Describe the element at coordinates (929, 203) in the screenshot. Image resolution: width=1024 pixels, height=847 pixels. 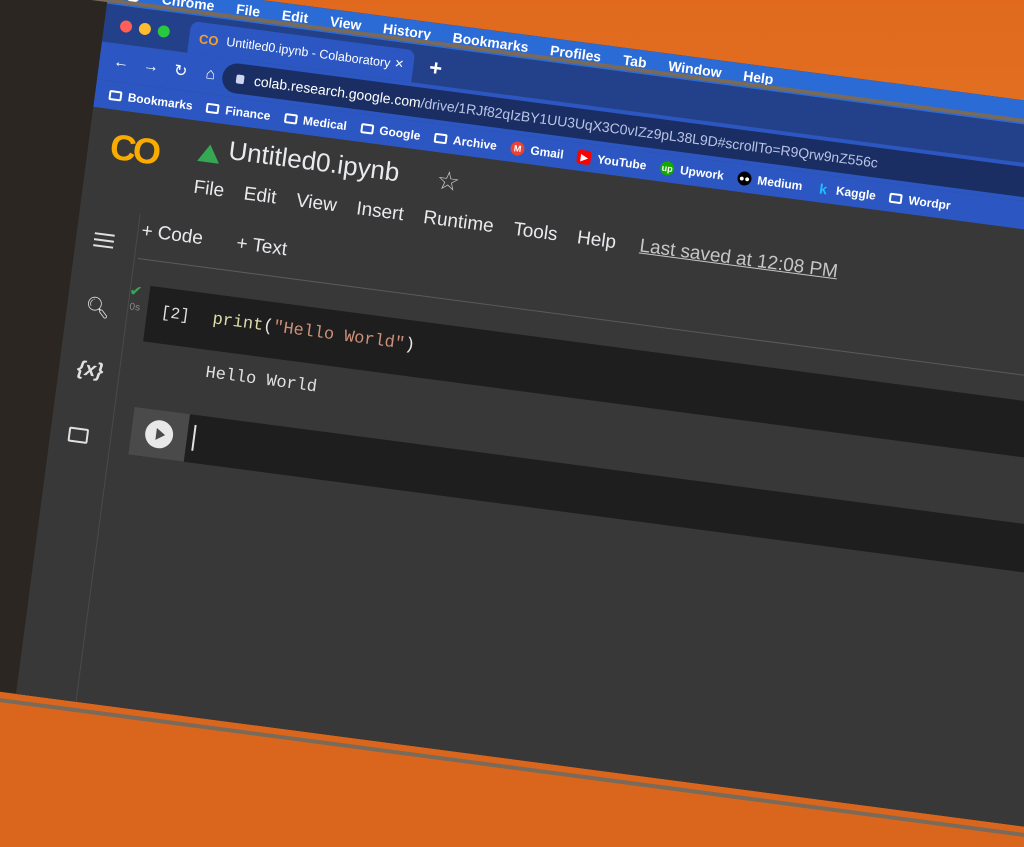
I see `bookmark-label: Wordpr` at that location.